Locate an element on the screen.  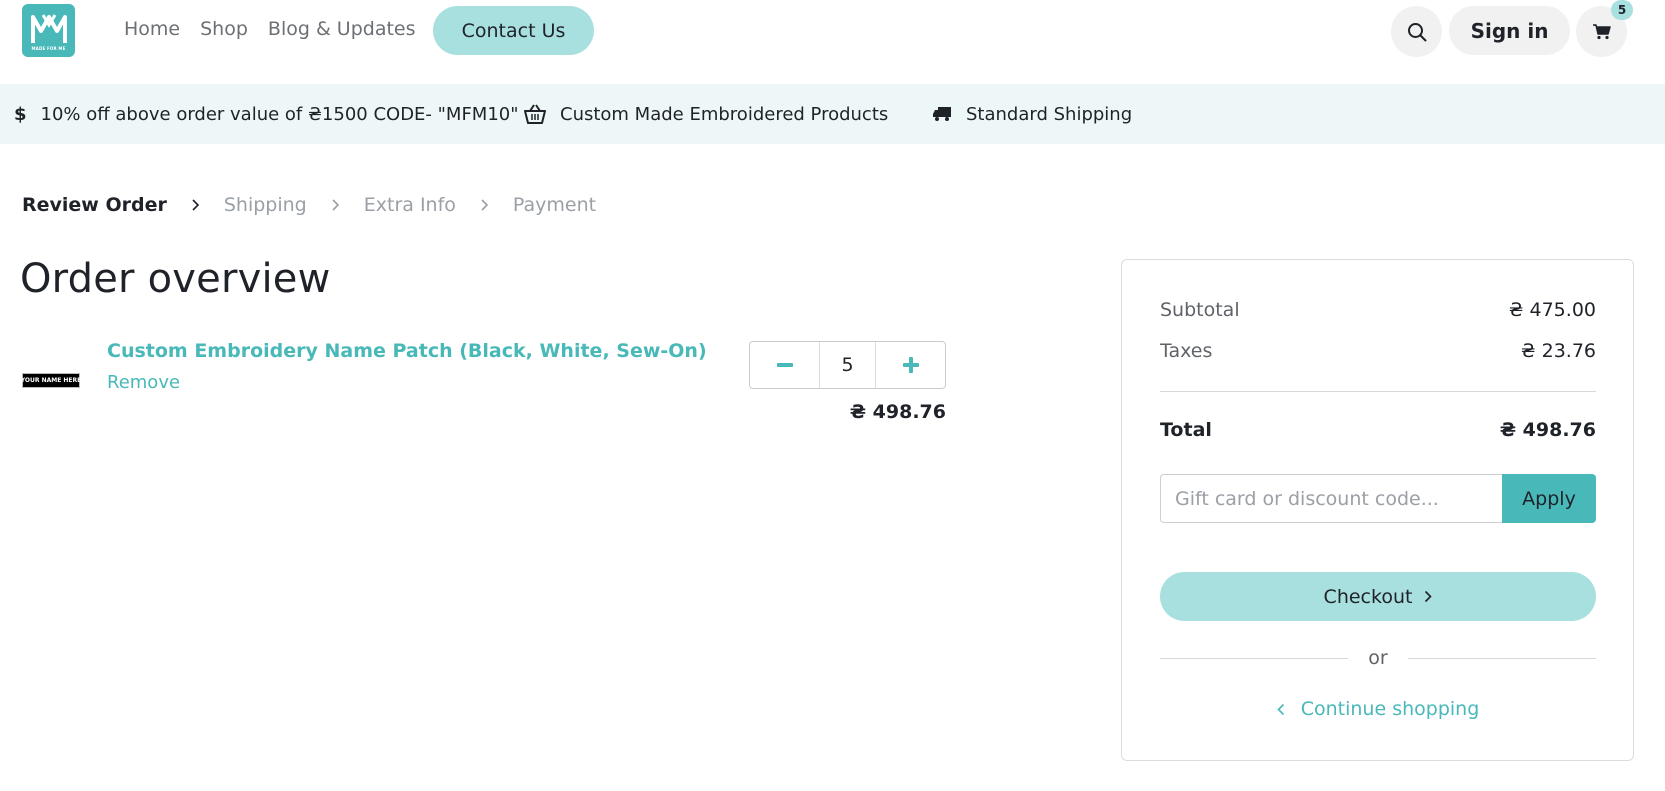
quantity-stepper: 5 is located at coordinates (847, 365).